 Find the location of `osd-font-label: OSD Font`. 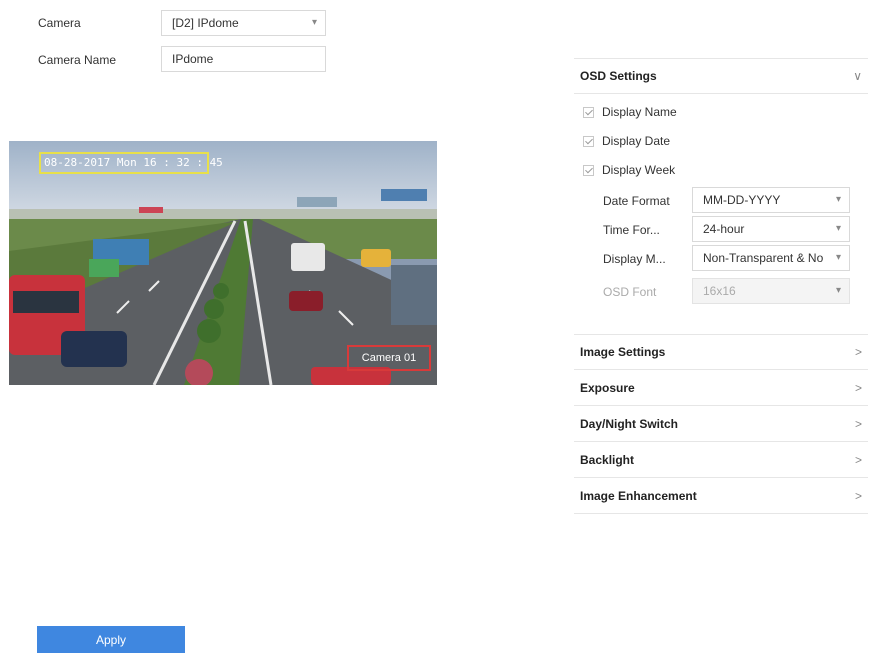

osd-font-label: OSD Font is located at coordinates (630, 292).